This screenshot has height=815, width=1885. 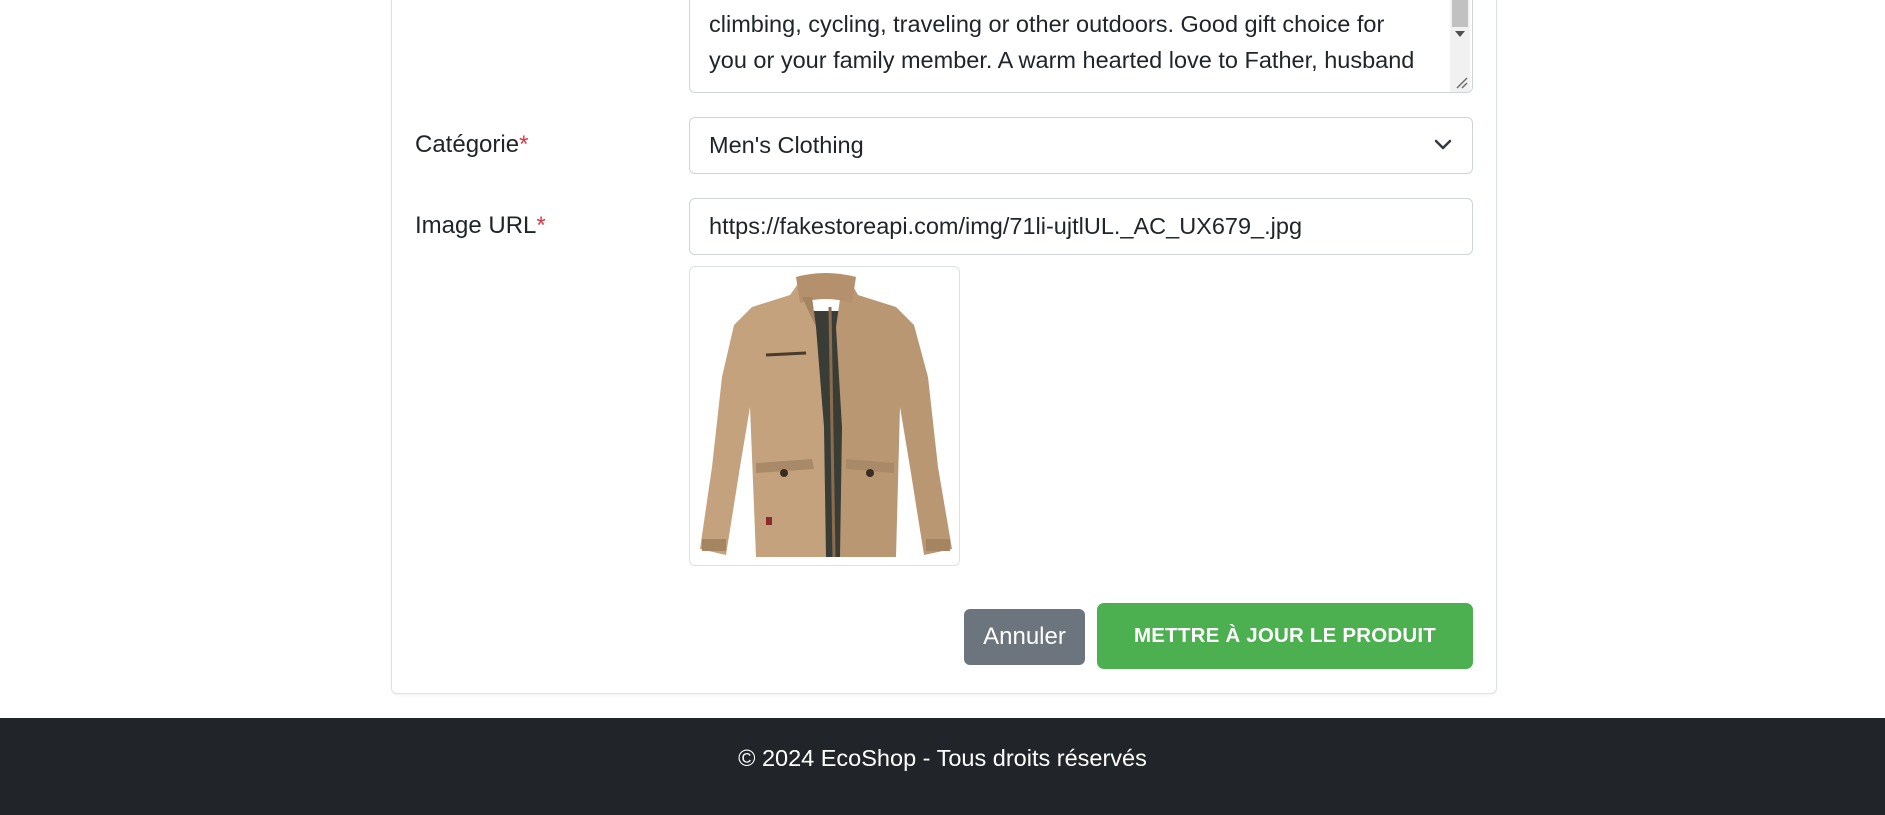 I want to click on product-image-preview, so click(x=824, y=416).